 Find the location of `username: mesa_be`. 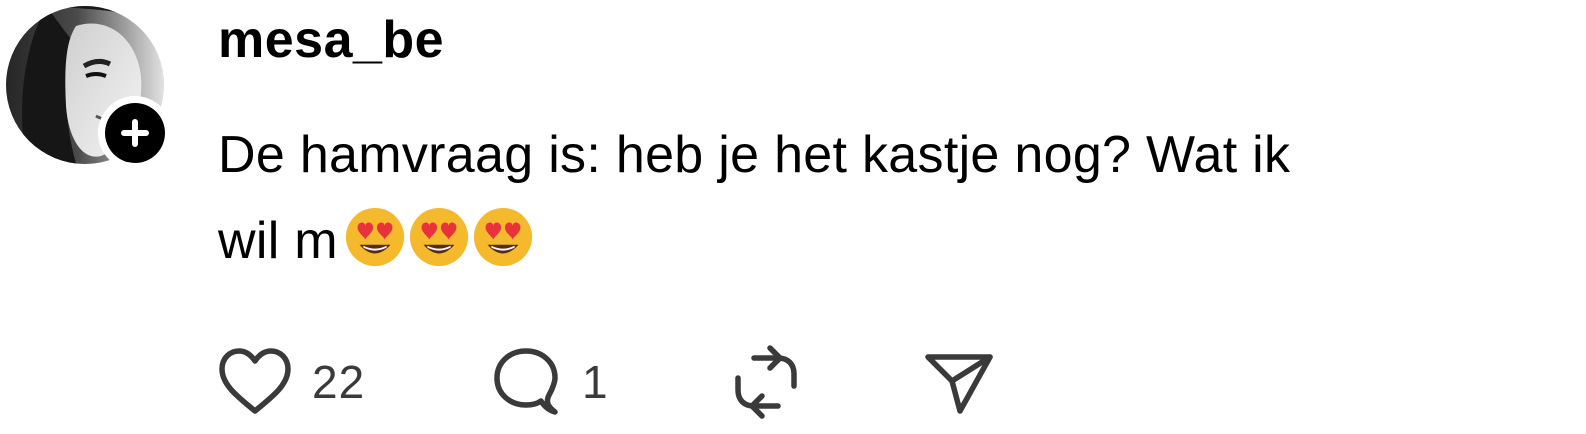

username: mesa_be is located at coordinates (331, 40).